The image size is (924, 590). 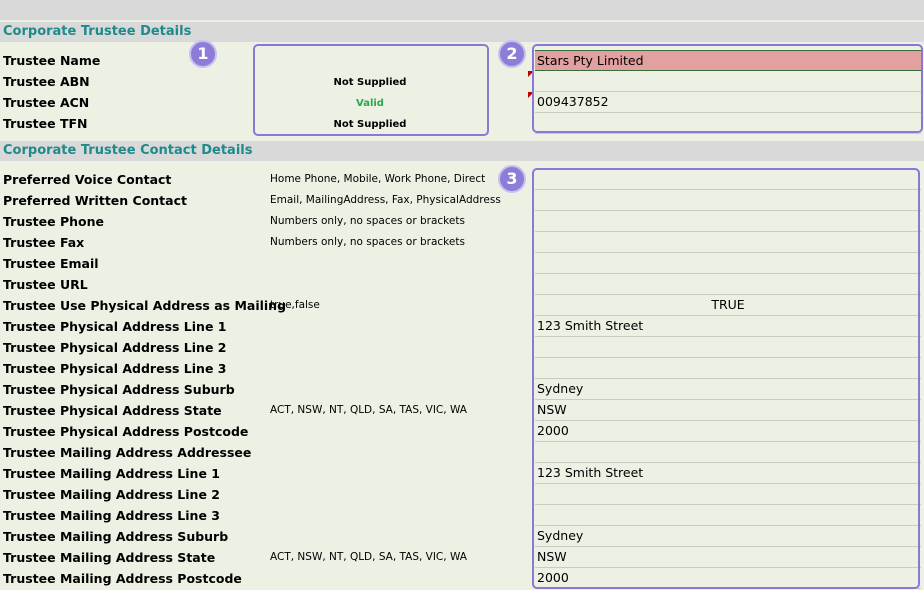 What do you see at coordinates (115, 368) in the screenshot?
I see `contact-label: Trustee Physical Address Line 3` at bounding box center [115, 368].